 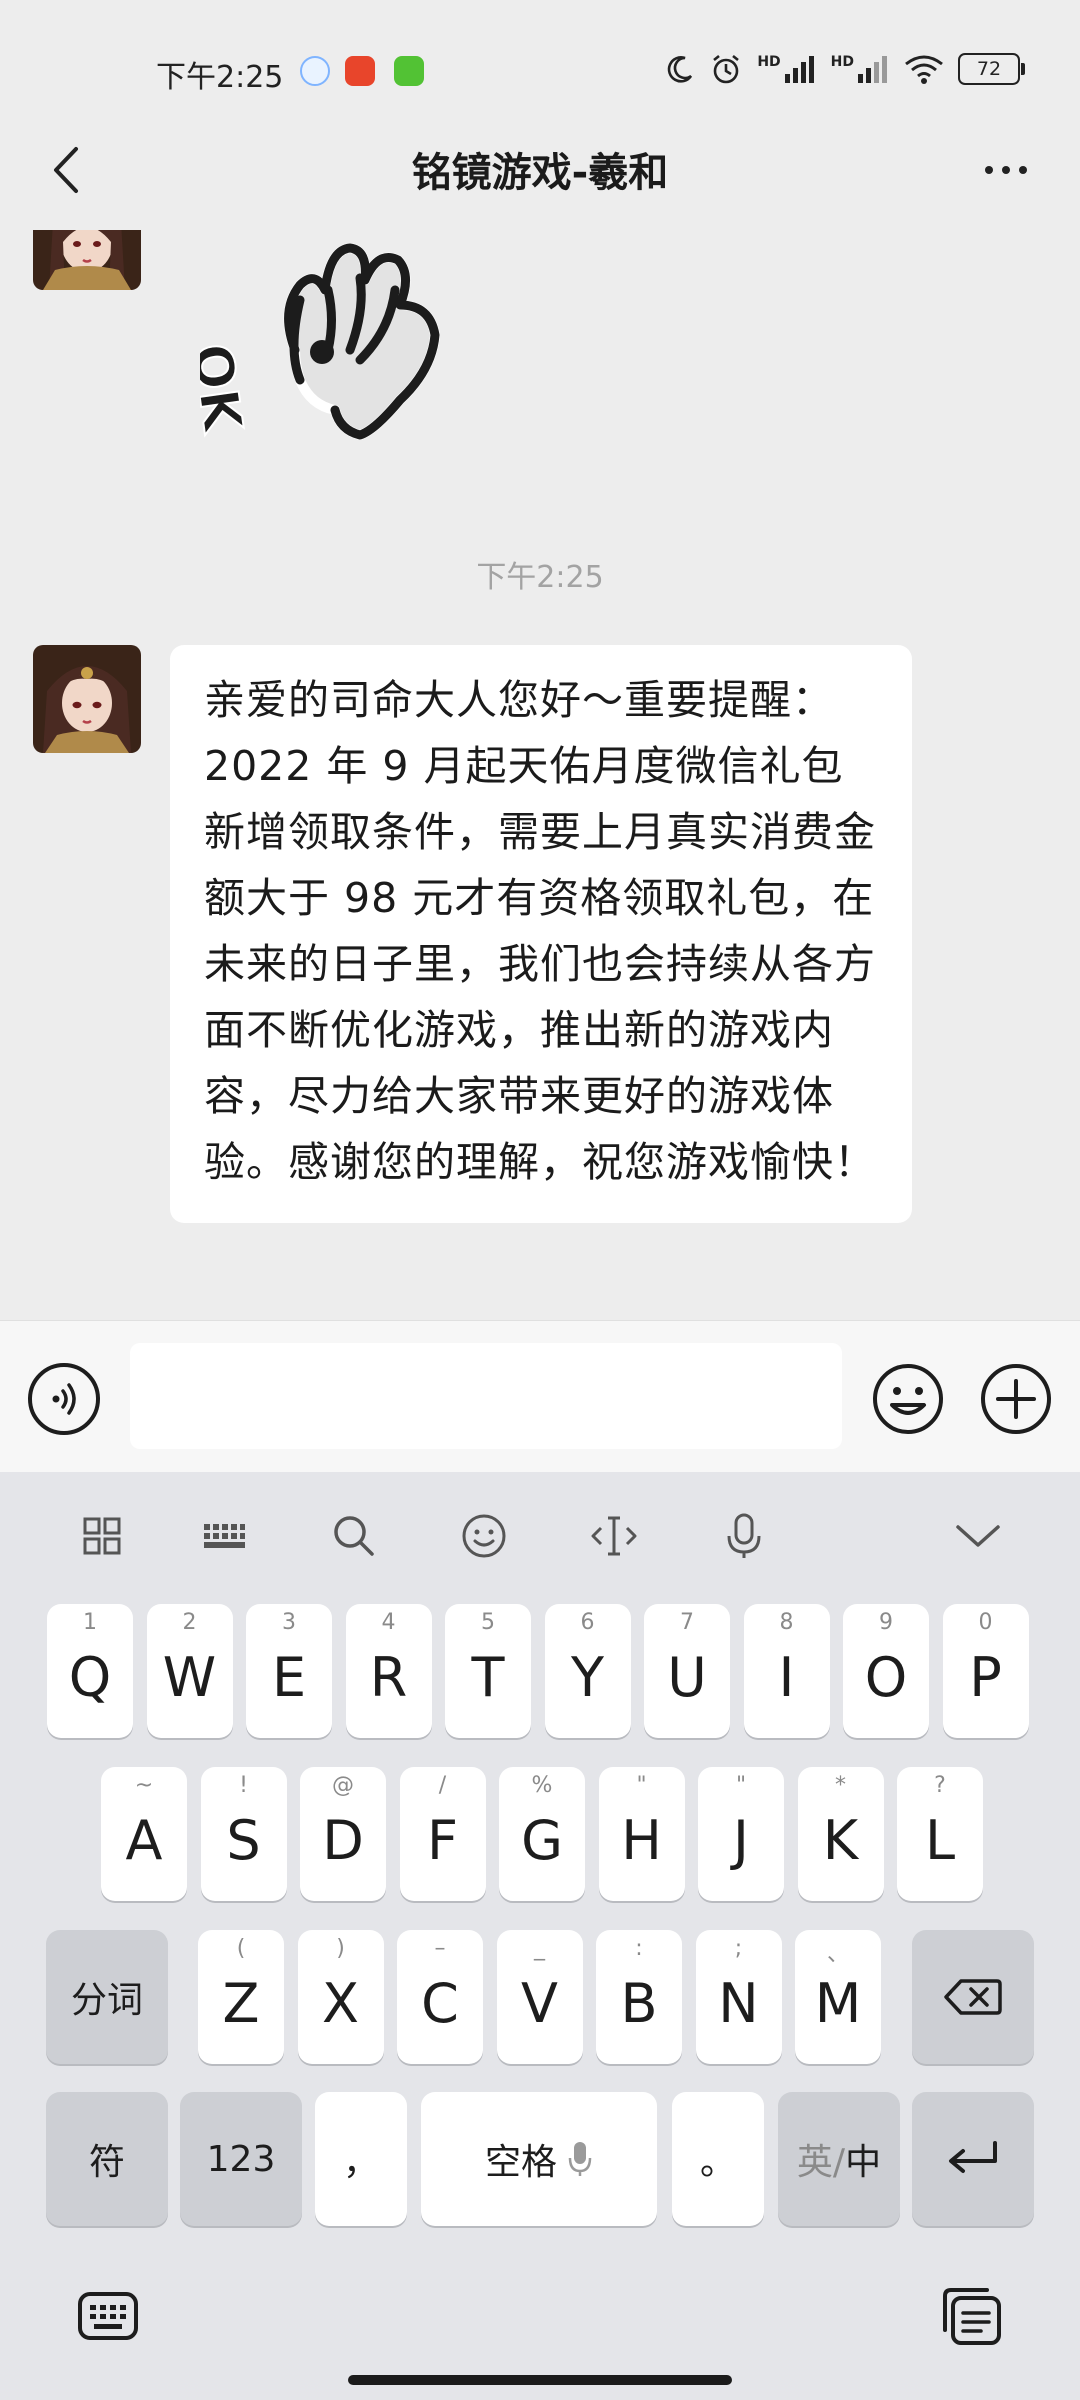 I want to click on message-timestamp: 下午2:25, so click(x=540, y=577).